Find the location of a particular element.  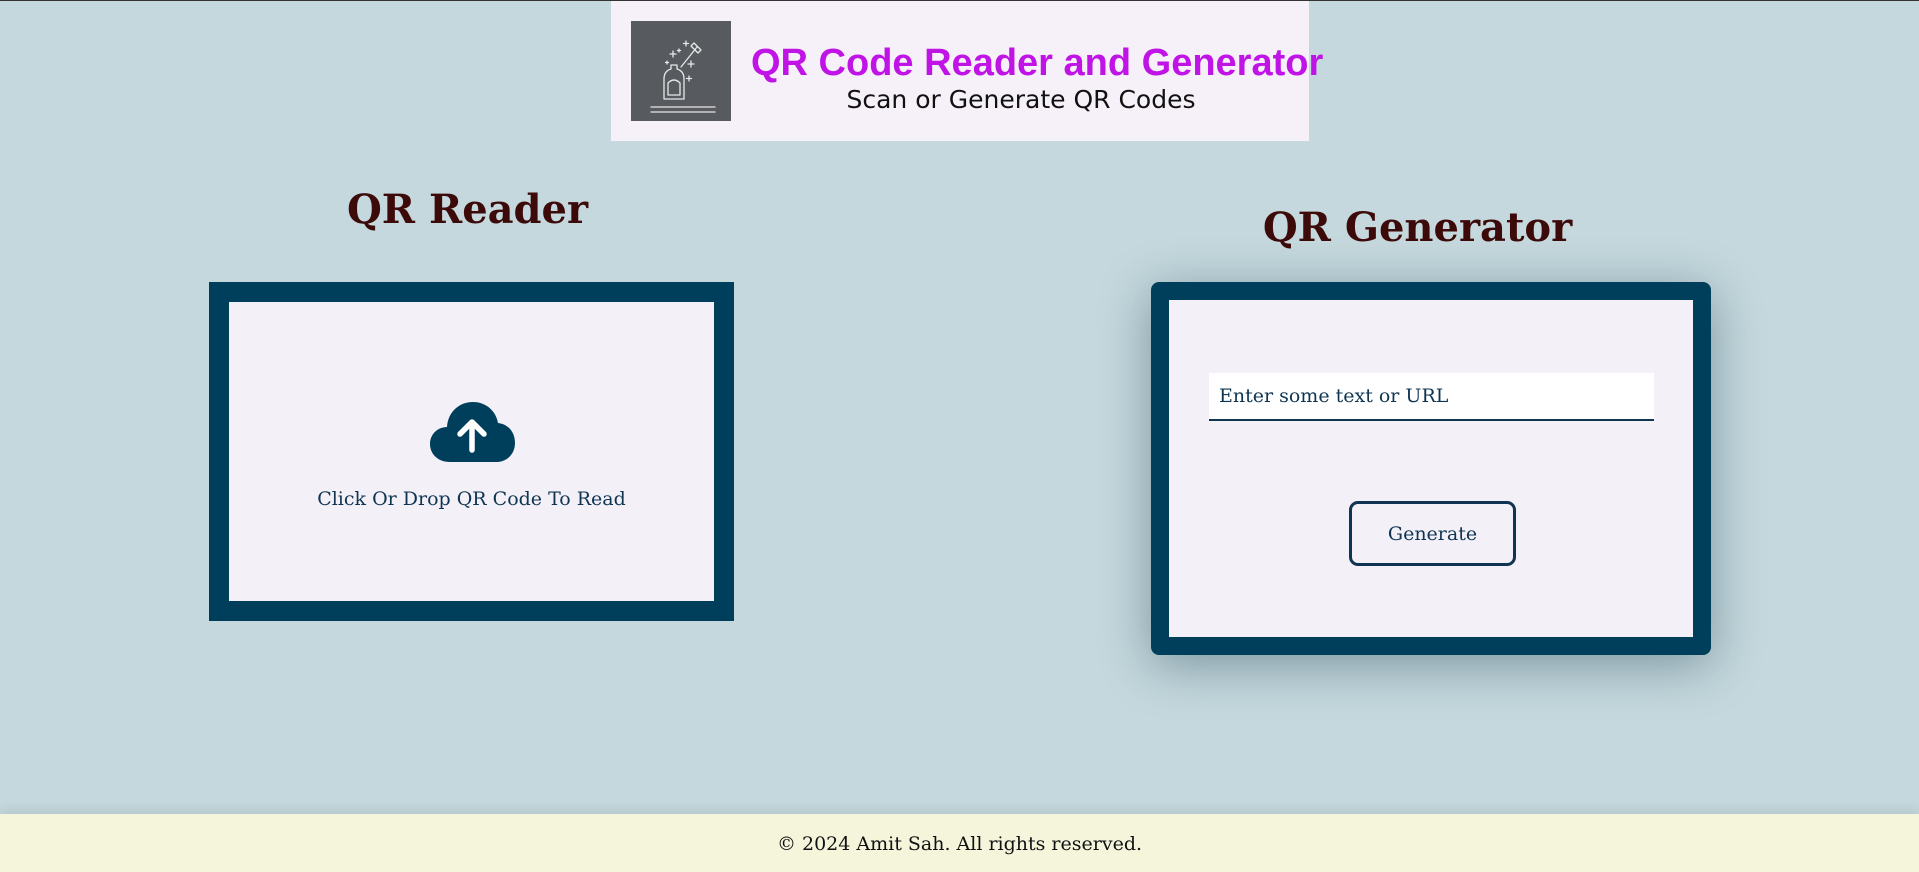

qr-upload-dropzone: Click Or Drop QR Code To Read is located at coordinates (471, 451).